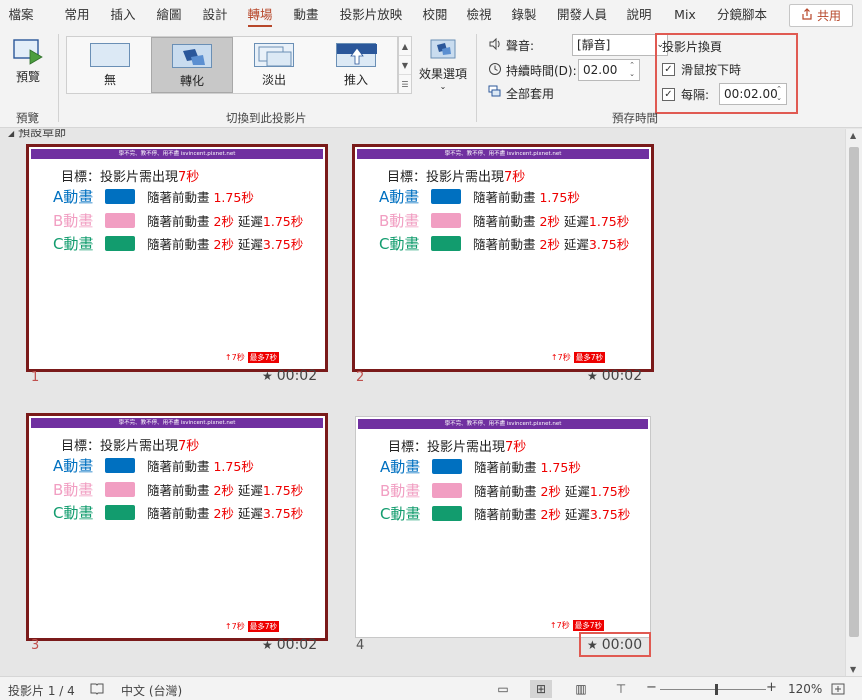 Image resolution: width=862 pixels, height=700 pixels. What do you see at coordinates (701, 69) in the screenshot?
I see `on-click-checkbox-row: ✓ 滑鼠按下時` at bounding box center [701, 69].